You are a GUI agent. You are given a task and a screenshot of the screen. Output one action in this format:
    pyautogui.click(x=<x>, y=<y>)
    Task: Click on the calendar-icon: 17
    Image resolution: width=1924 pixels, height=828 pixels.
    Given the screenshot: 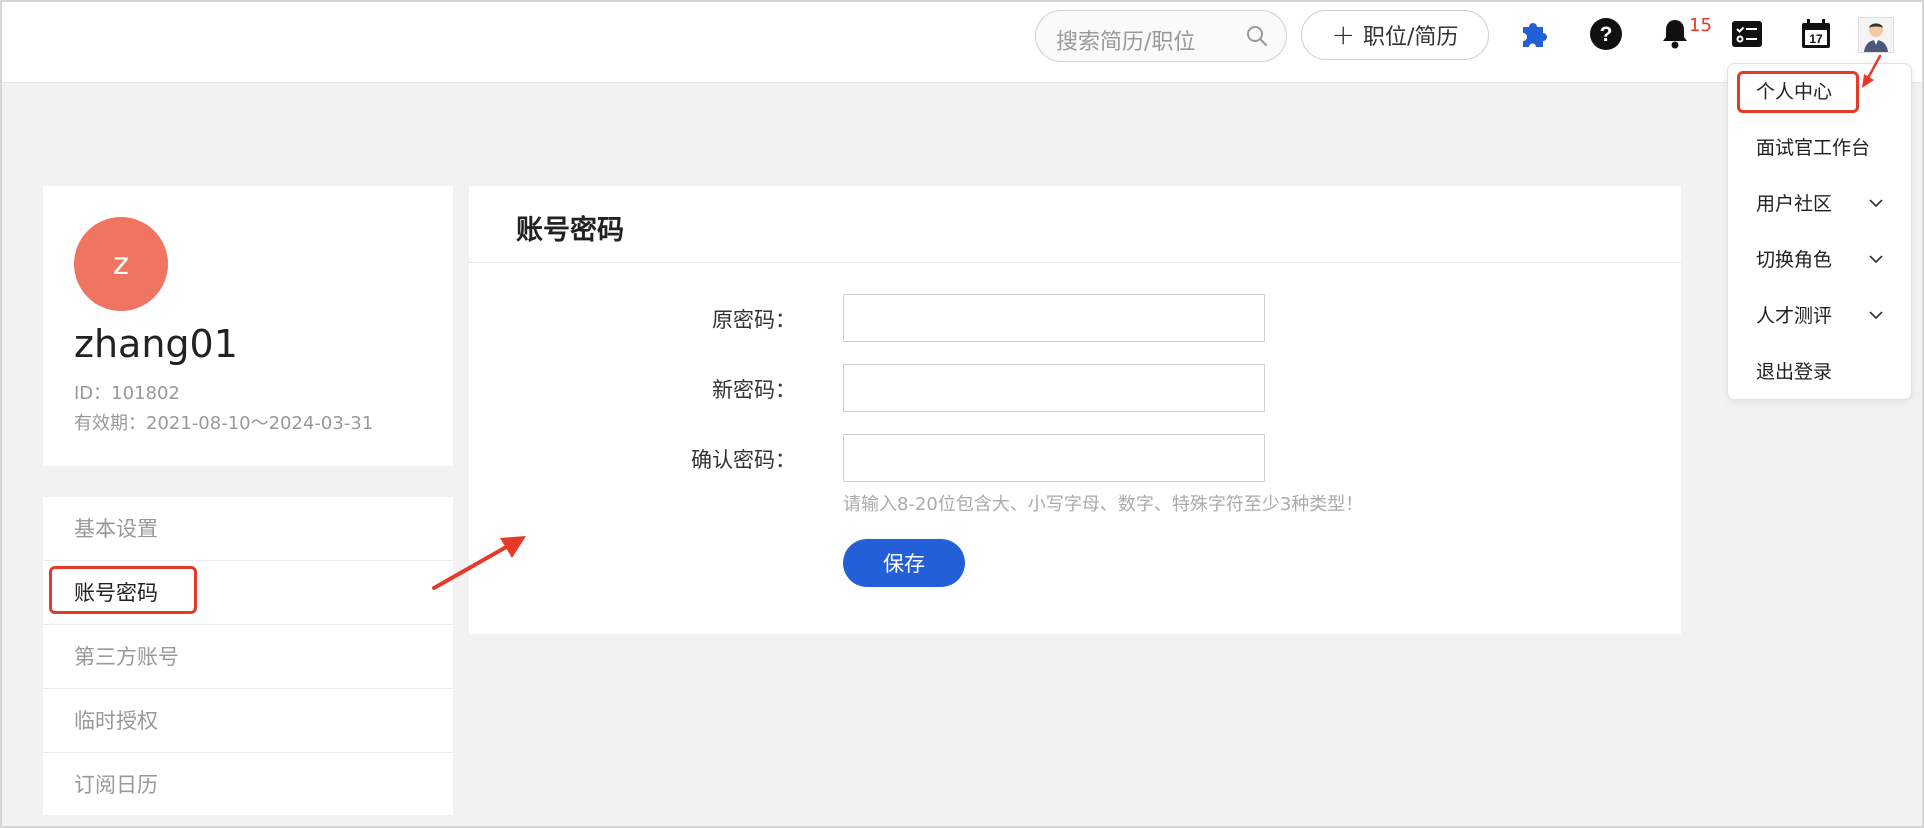 What is the action you would take?
    pyautogui.click(x=1816, y=34)
    